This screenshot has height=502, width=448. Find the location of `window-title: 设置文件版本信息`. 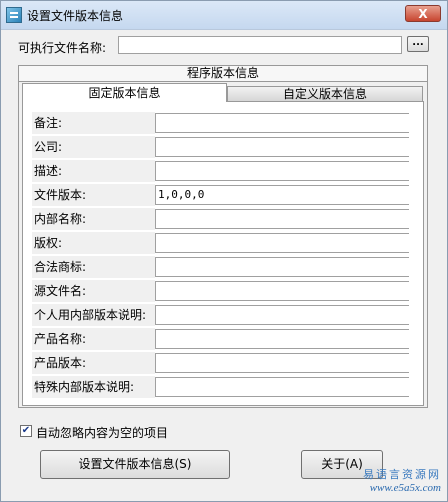

window-title: 设置文件版本信息 is located at coordinates (75, 16).